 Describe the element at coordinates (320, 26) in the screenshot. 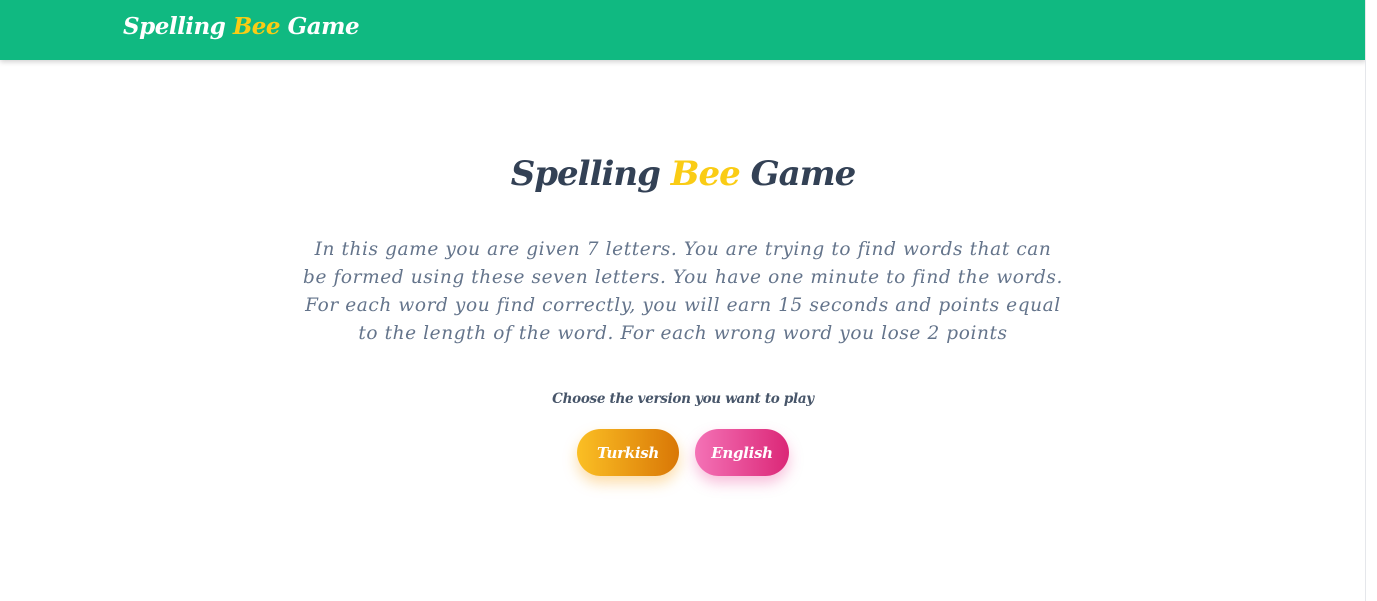

I see `brand-text-game: Game` at that location.